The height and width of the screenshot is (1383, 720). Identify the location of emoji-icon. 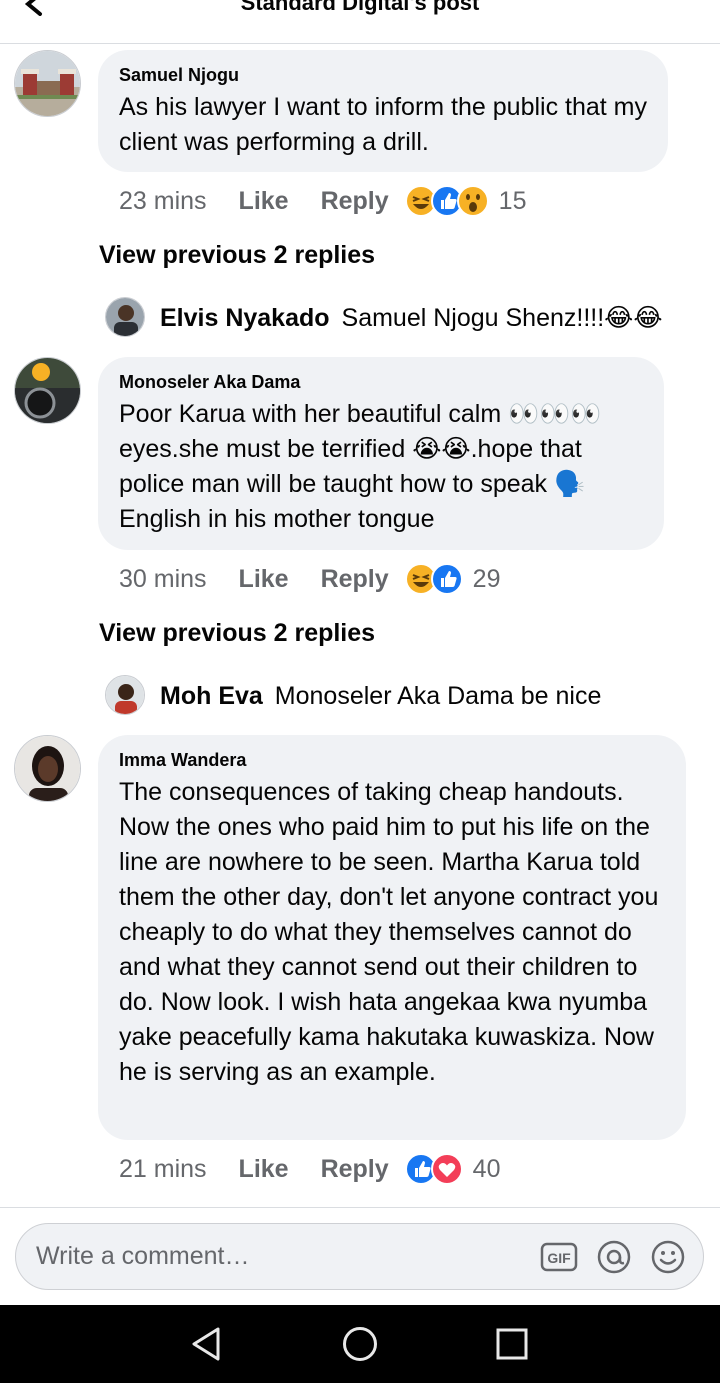
(668, 1257).